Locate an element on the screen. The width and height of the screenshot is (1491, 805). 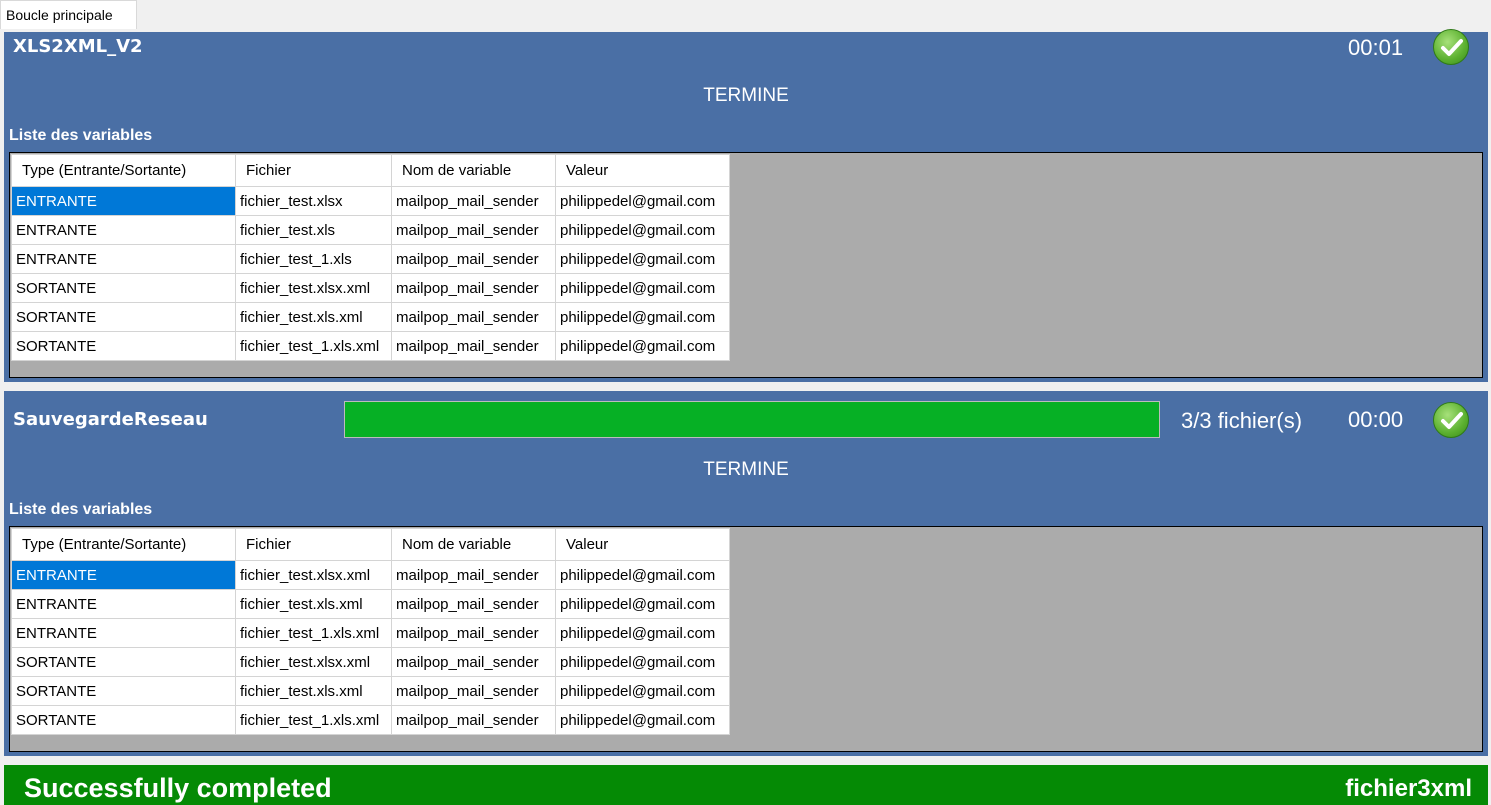
step-elapsed-time: 00:00 is located at coordinates (1376, 419).